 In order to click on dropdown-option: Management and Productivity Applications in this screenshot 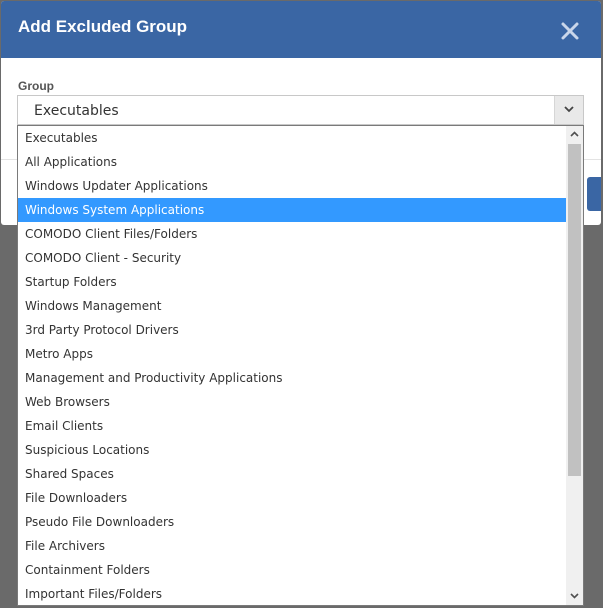, I will do `click(292, 378)`.